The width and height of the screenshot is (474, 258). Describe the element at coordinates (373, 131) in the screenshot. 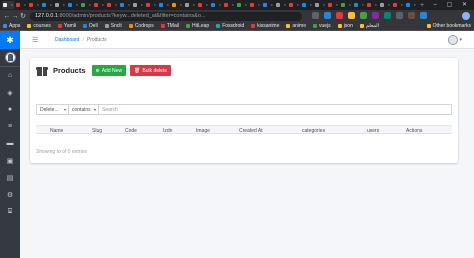

I see `column-header-users: users` at that location.